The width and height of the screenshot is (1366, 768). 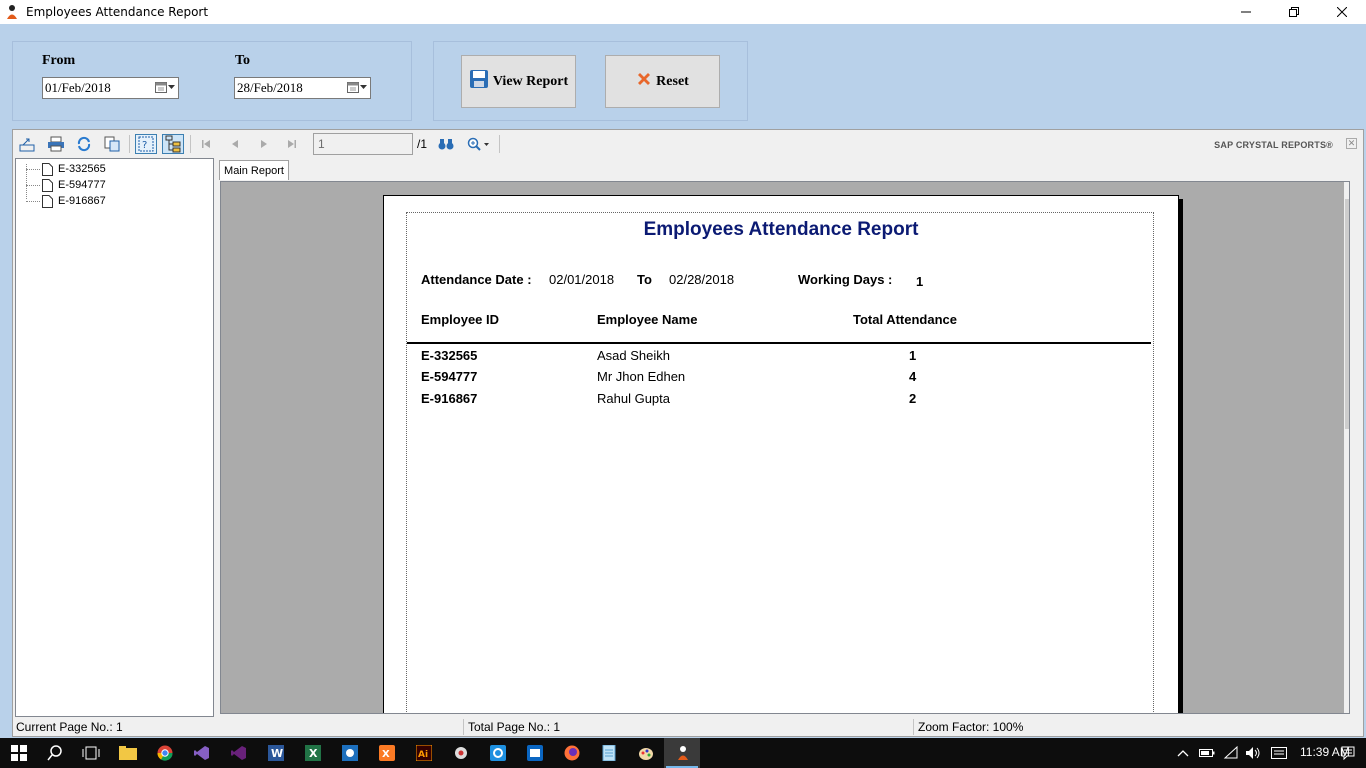 I want to click on scroll-thumb, so click(x=1347, y=314).